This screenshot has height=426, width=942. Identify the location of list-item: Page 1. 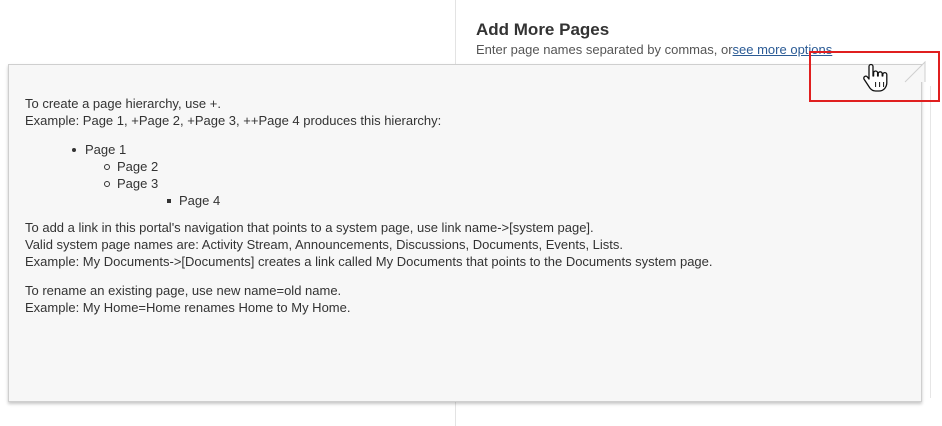
(473, 149).